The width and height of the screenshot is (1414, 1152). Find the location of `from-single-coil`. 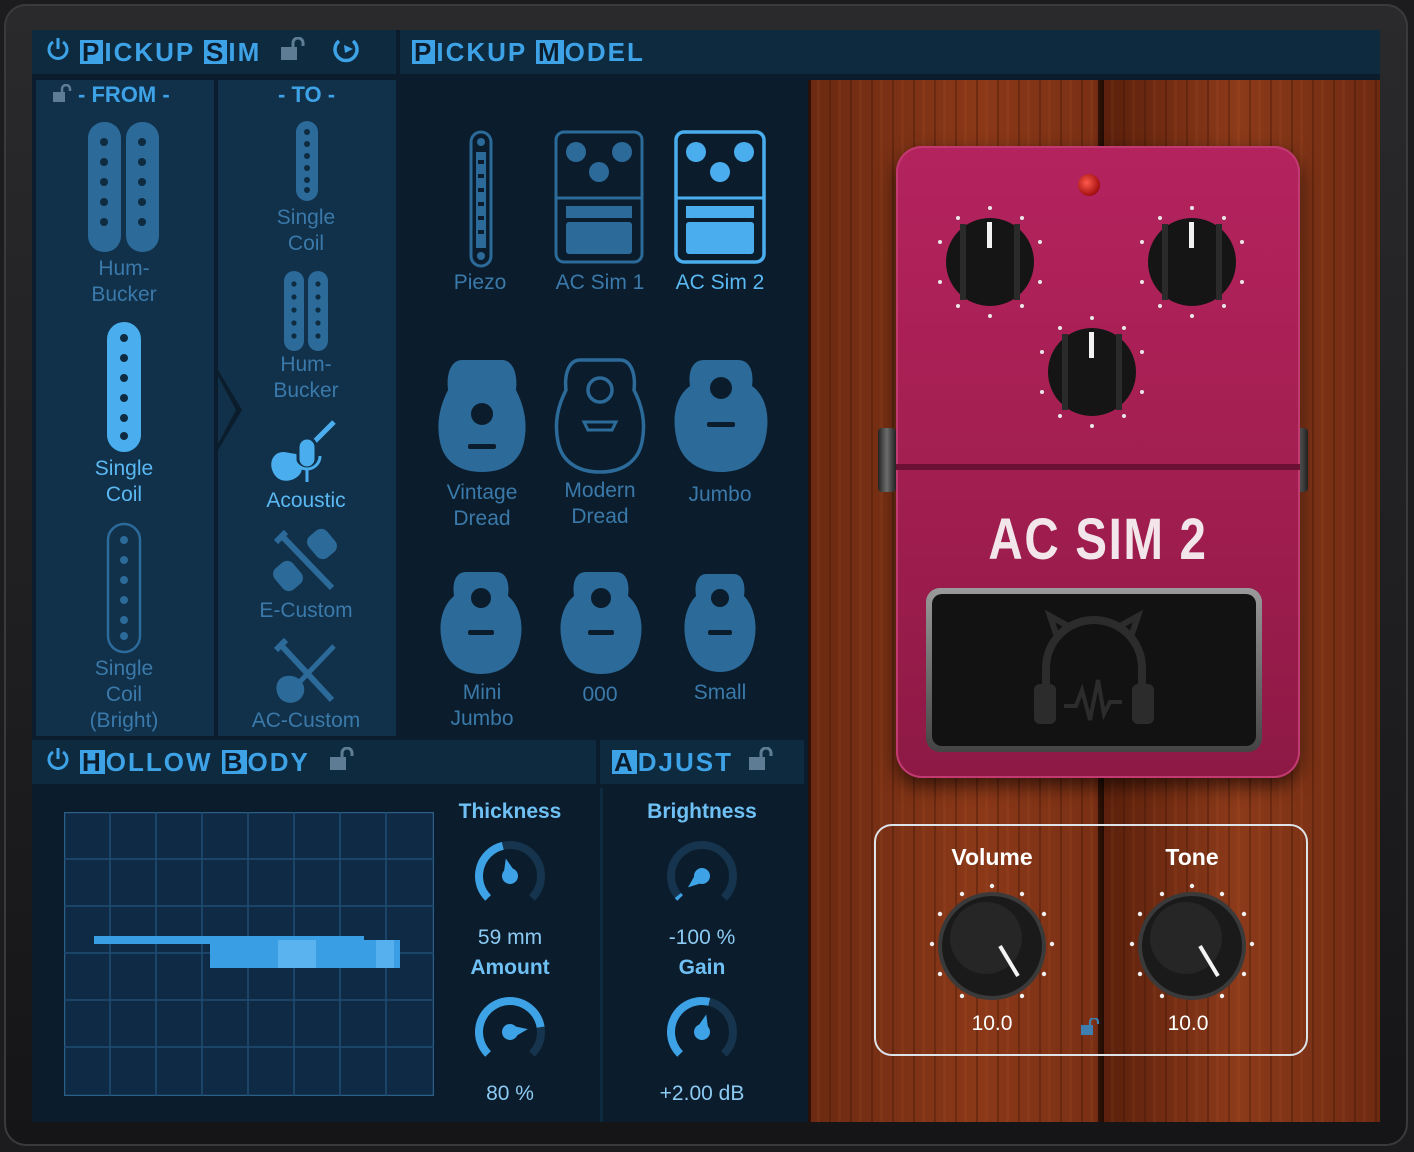

from-single-coil is located at coordinates (124, 389).